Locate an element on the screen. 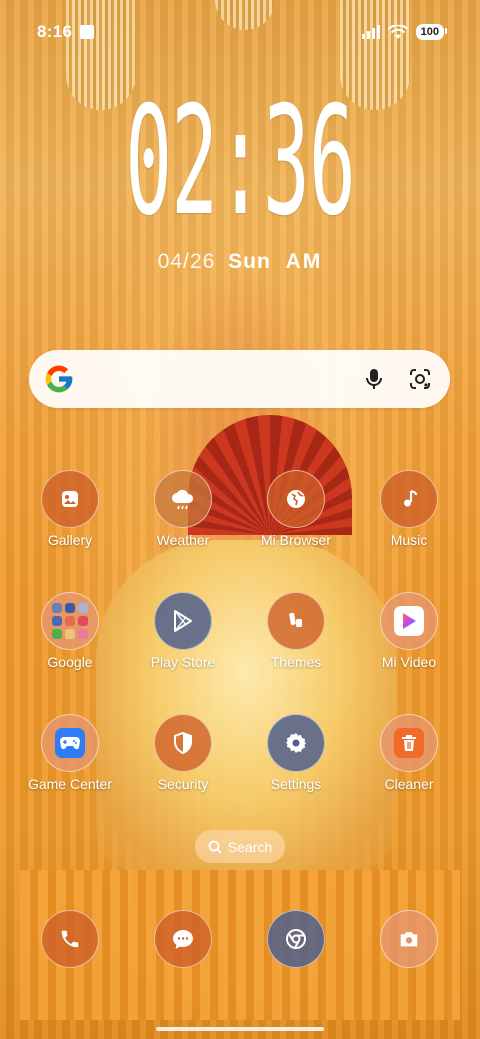 This screenshot has width=480, height=1039. messages-icon-bg is located at coordinates (183, 939).